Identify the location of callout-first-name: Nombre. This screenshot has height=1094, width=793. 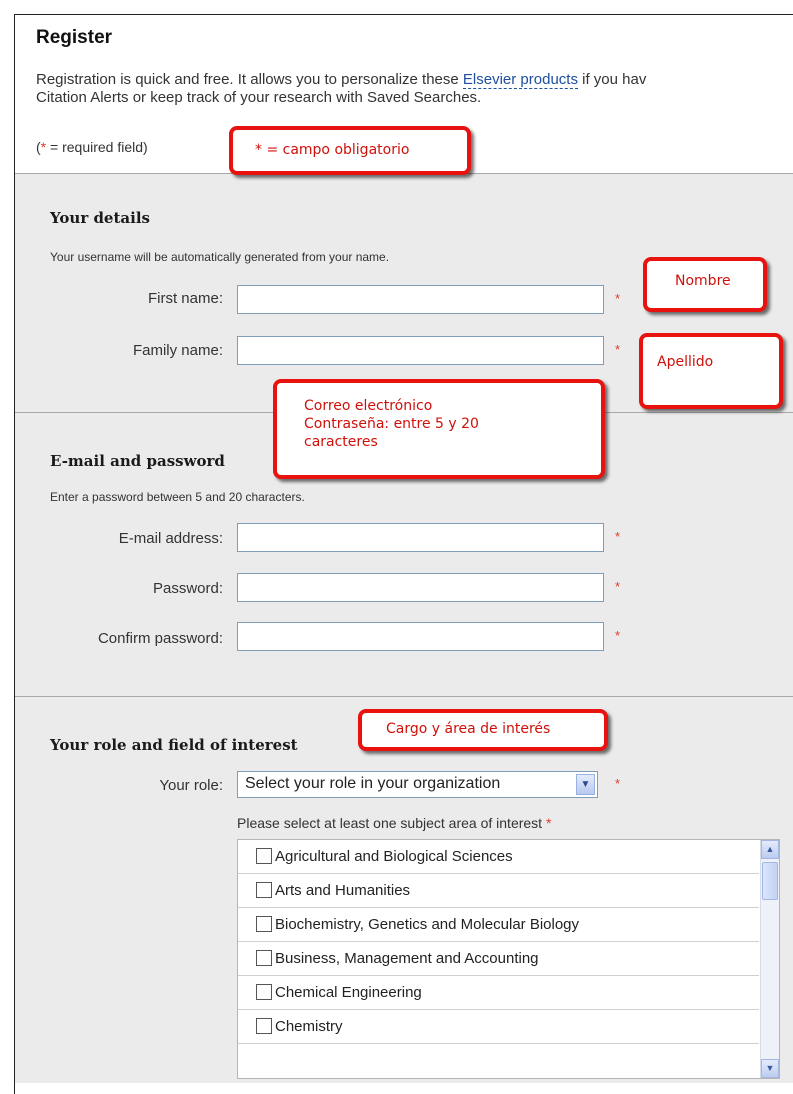
(705, 284).